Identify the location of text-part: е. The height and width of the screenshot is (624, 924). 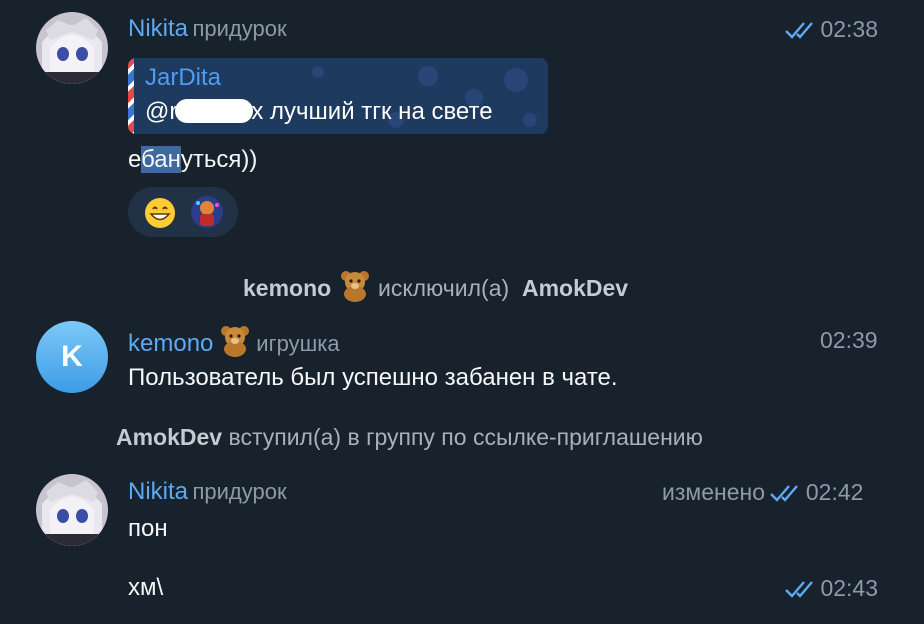
(135, 159).